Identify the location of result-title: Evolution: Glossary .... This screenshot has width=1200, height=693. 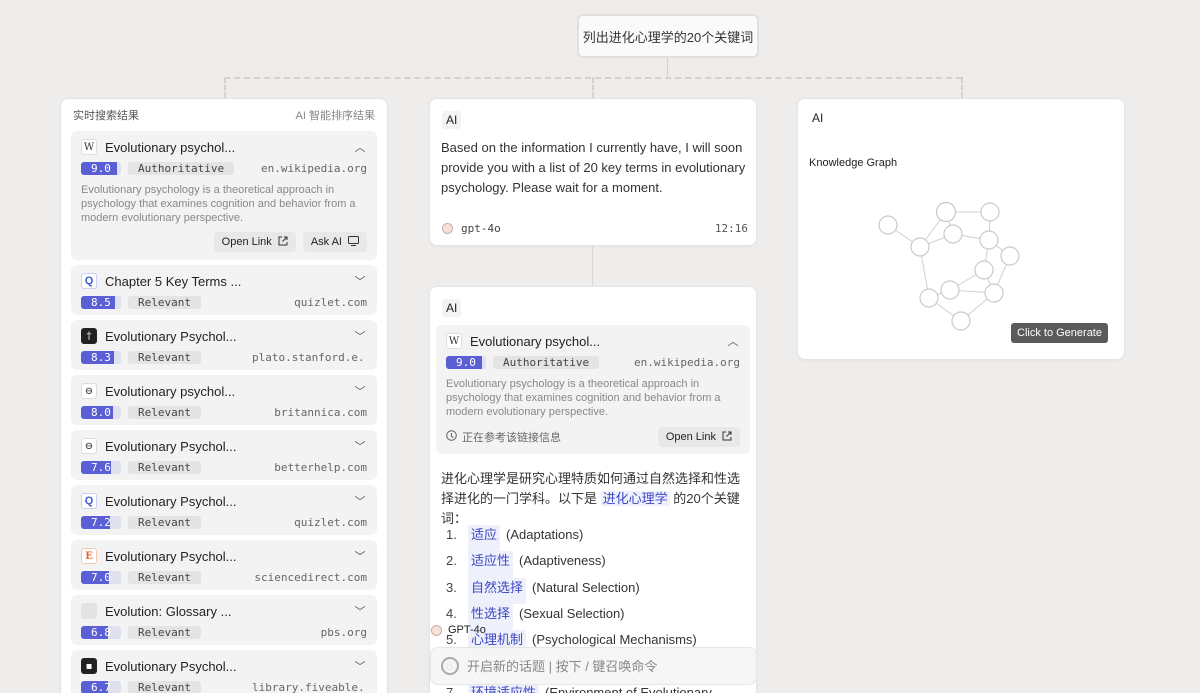
(229, 611).